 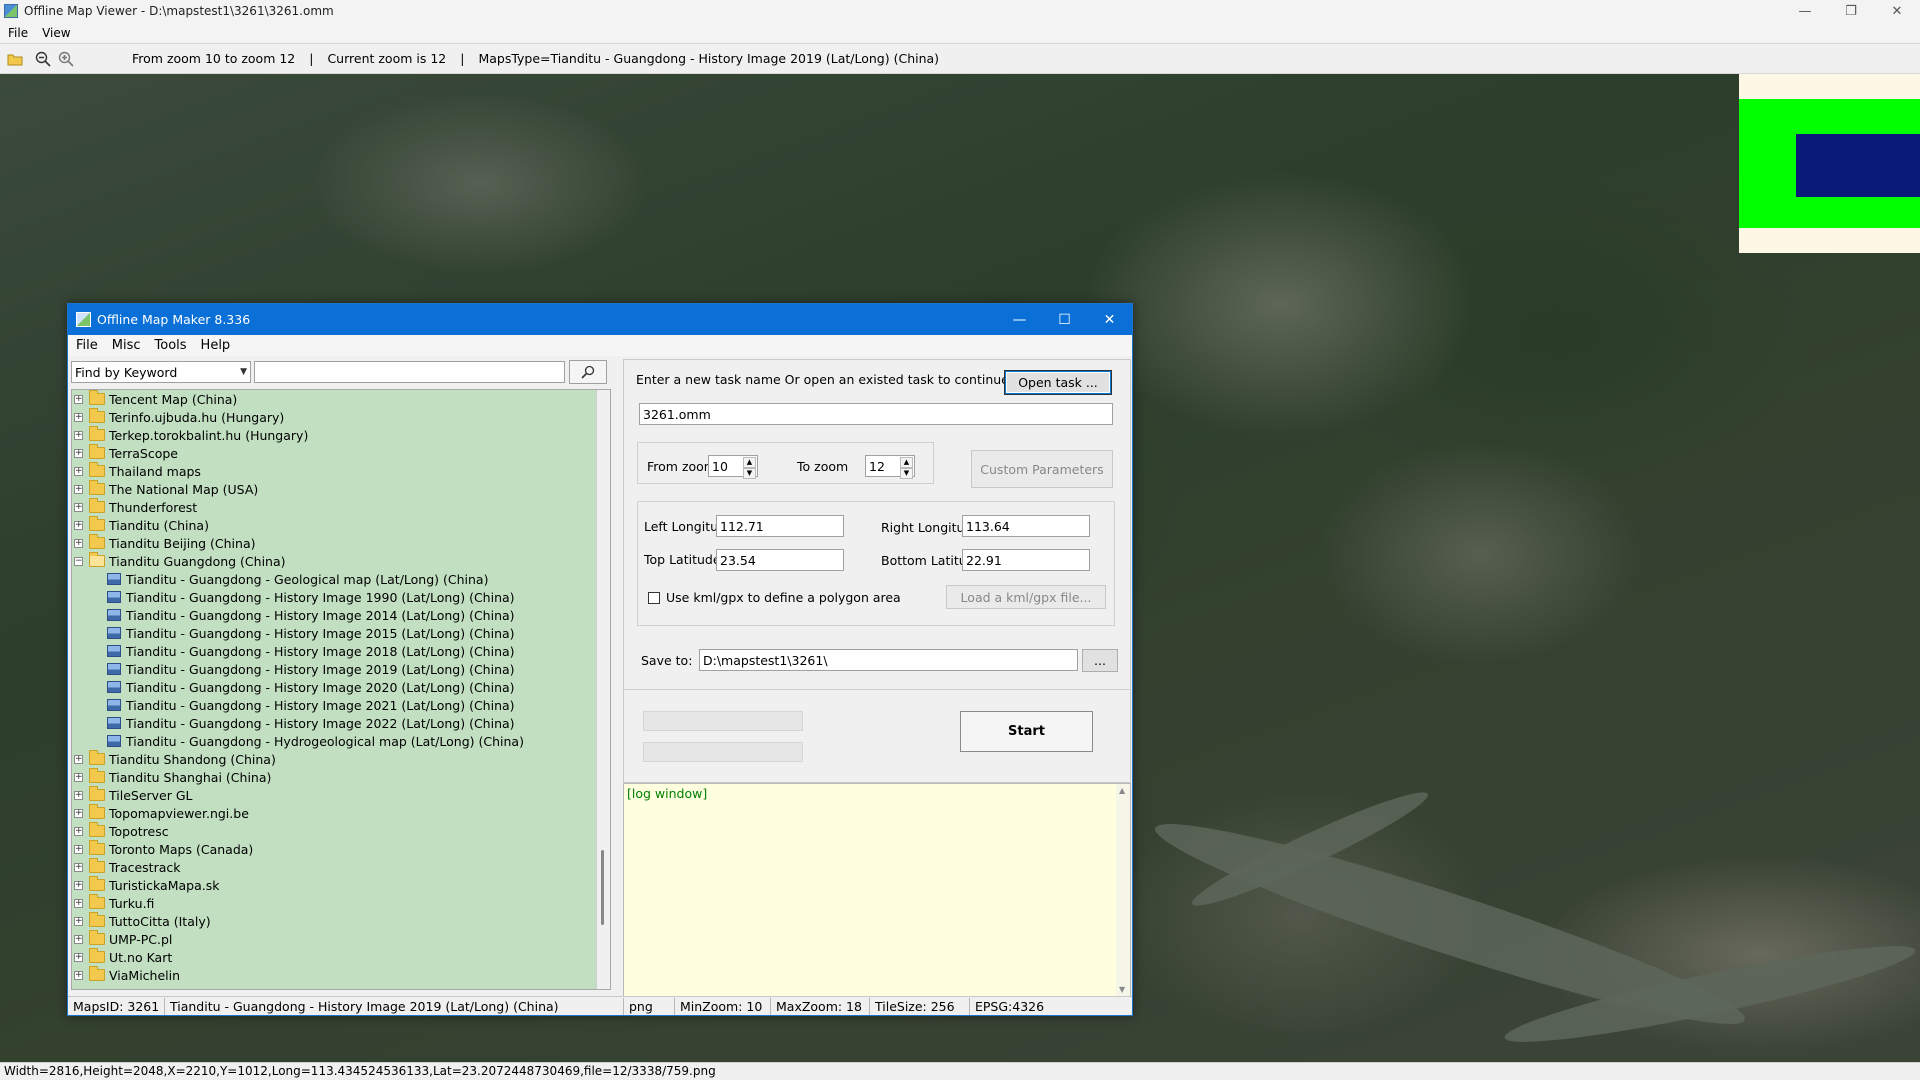 What do you see at coordinates (341, 759) in the screenshot?
I see `tree-folder-item: + Tianditu Shandong (China)` at bounding box center [341, 759].